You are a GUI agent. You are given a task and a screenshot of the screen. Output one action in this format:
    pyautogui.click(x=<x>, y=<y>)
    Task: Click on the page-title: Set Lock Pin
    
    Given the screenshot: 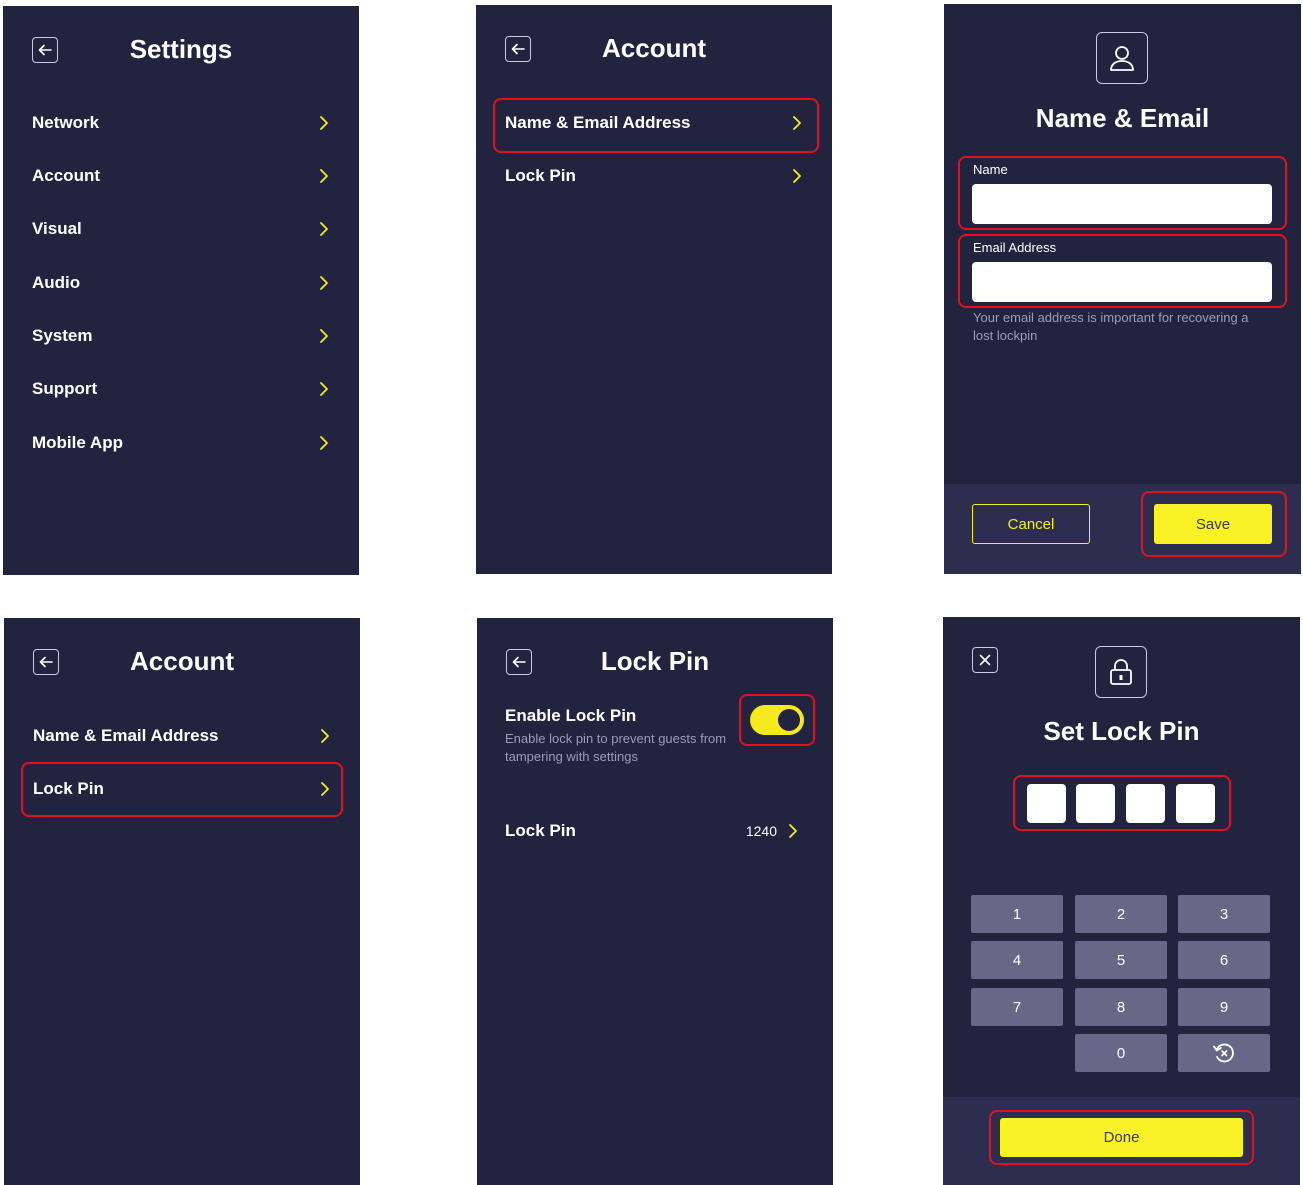 What is the action you would take?
    pyautogui.click(x=1121, y=731)
    